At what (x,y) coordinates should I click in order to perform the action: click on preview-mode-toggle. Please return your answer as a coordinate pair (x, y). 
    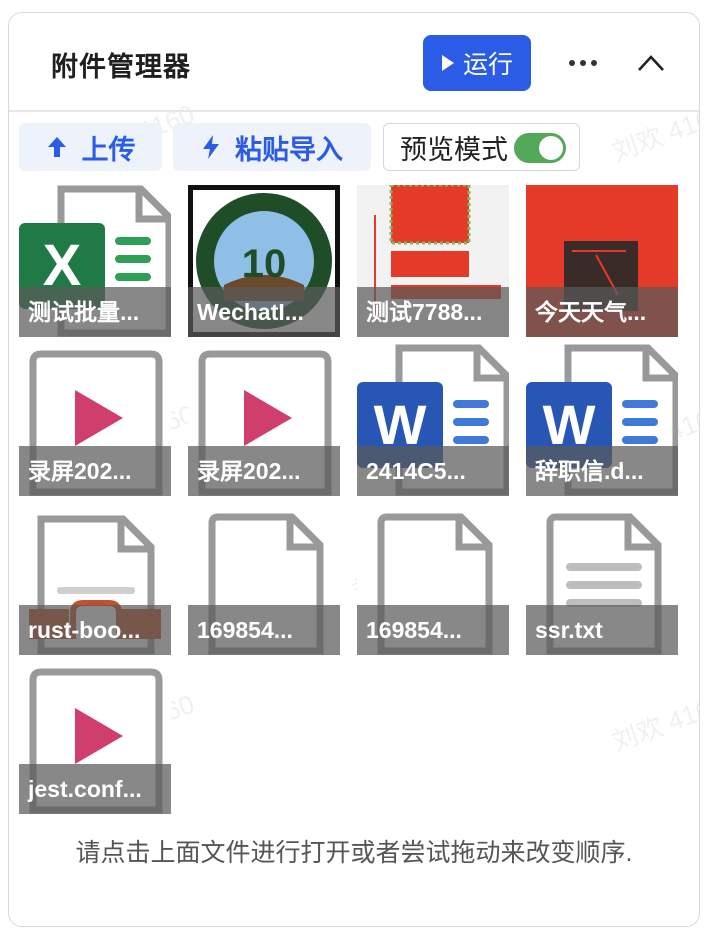
    Looking at the image, I should click on (540, 148).